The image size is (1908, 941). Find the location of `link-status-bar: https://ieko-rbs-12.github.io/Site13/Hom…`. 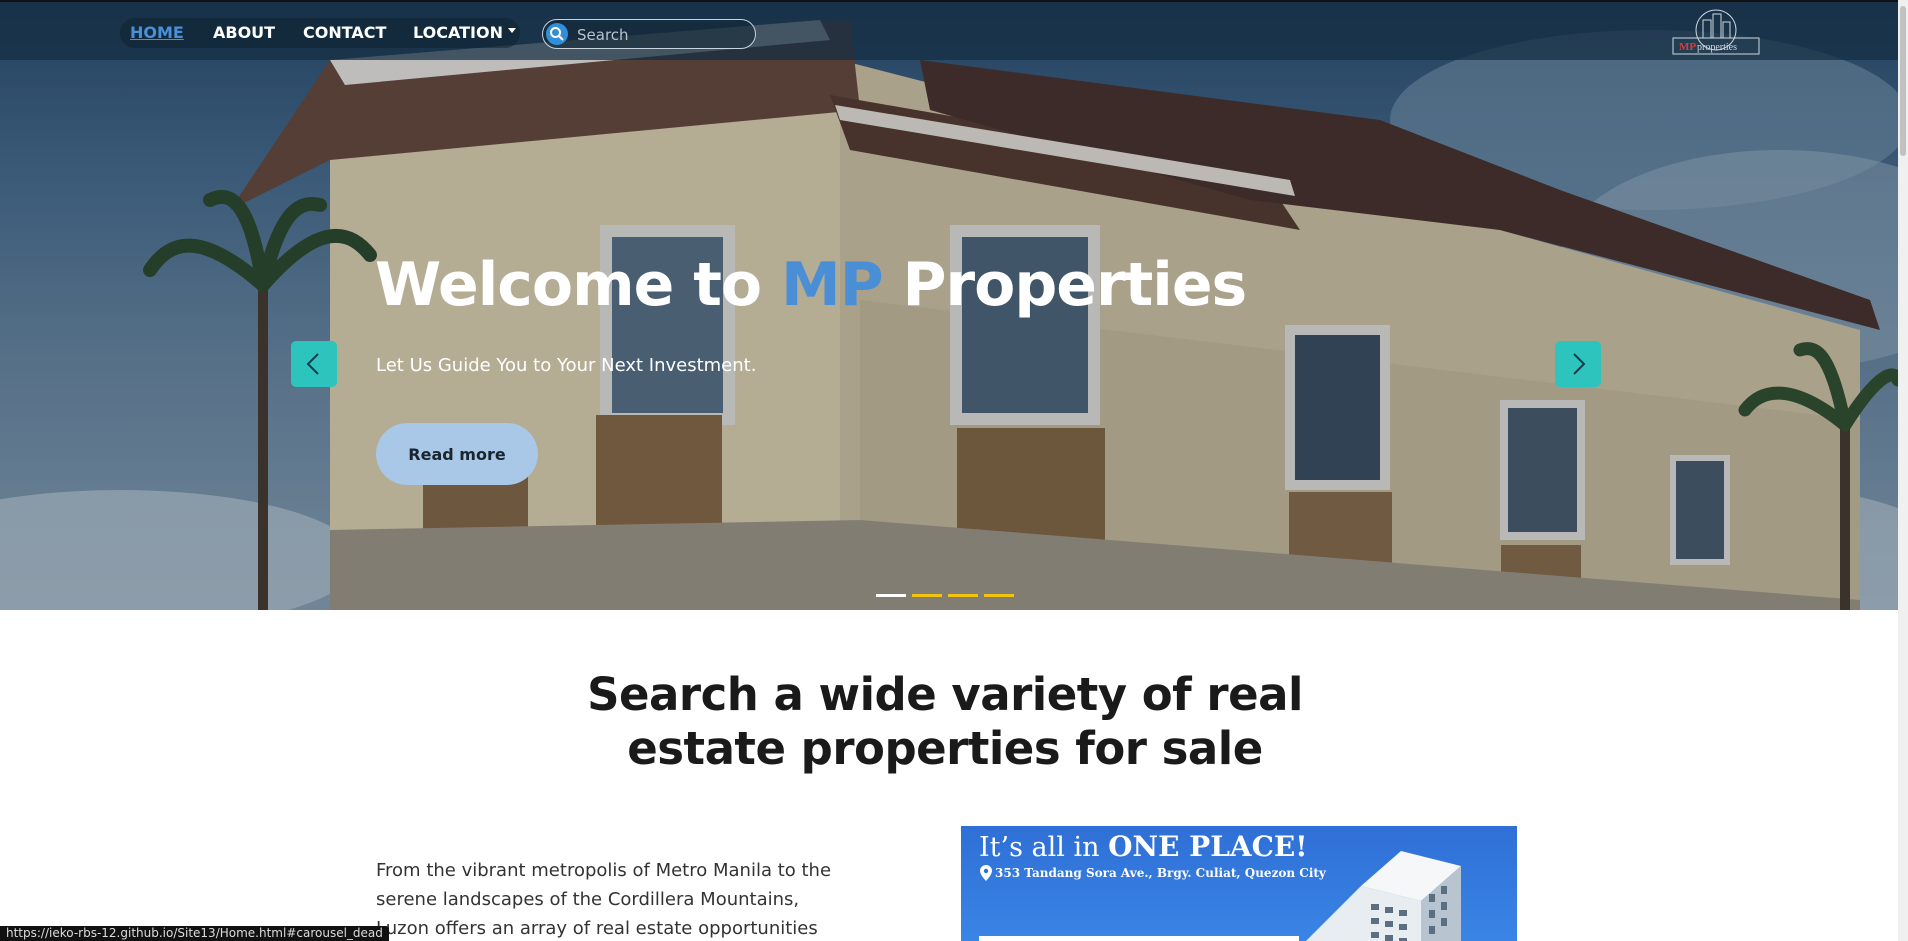

link-status-bar: https://ieko-rbs-12.github.io/Site13/Hom… is located at coordinates (194, 933).